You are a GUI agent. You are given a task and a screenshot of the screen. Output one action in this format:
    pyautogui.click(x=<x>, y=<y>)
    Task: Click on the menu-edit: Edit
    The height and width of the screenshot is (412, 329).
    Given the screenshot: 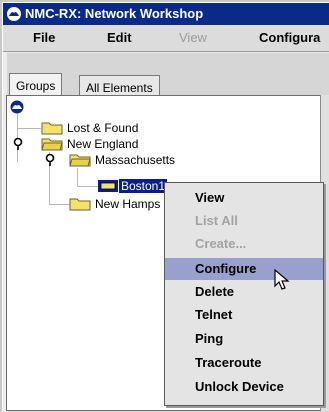 What is the action you would take?
    pyautogui.click(x=119, y=37)
    